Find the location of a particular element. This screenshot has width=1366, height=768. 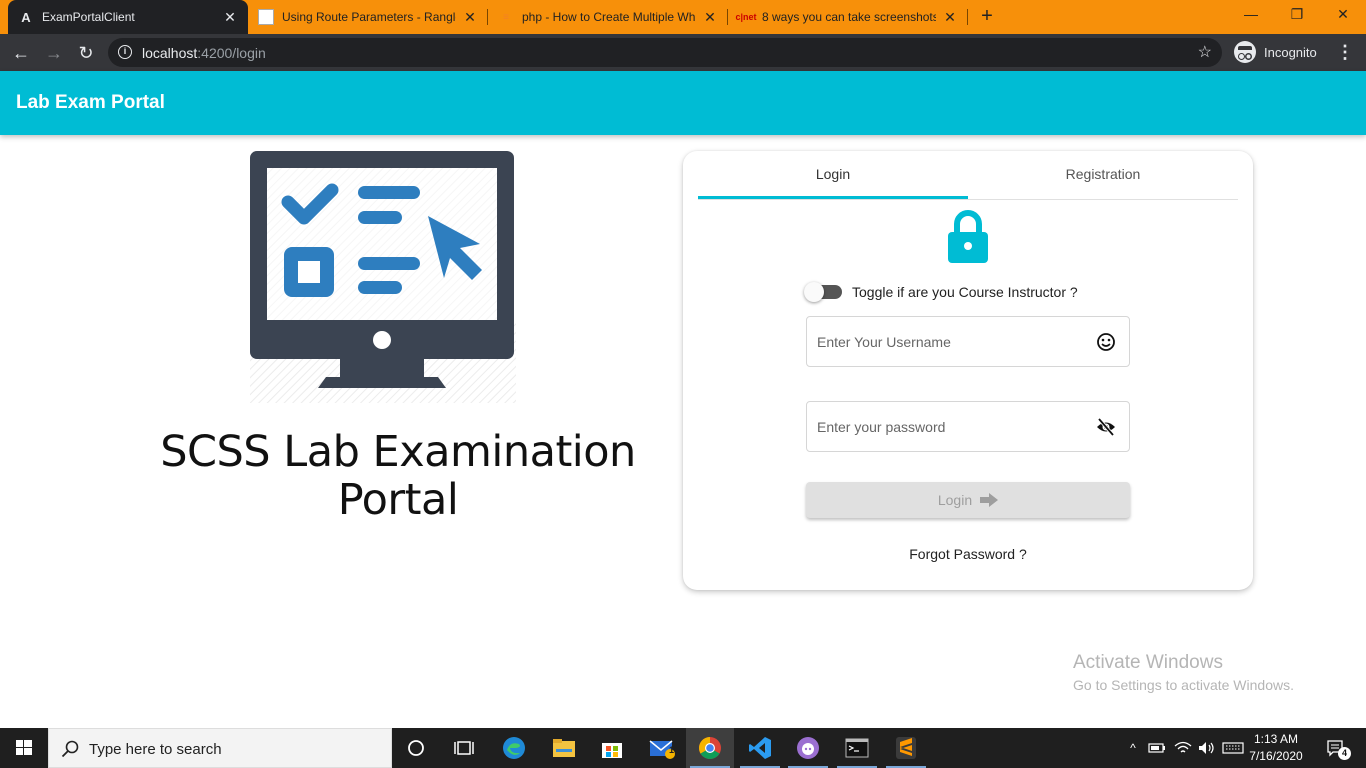

mail-badge: 1 is located at coordinates (672, 750).